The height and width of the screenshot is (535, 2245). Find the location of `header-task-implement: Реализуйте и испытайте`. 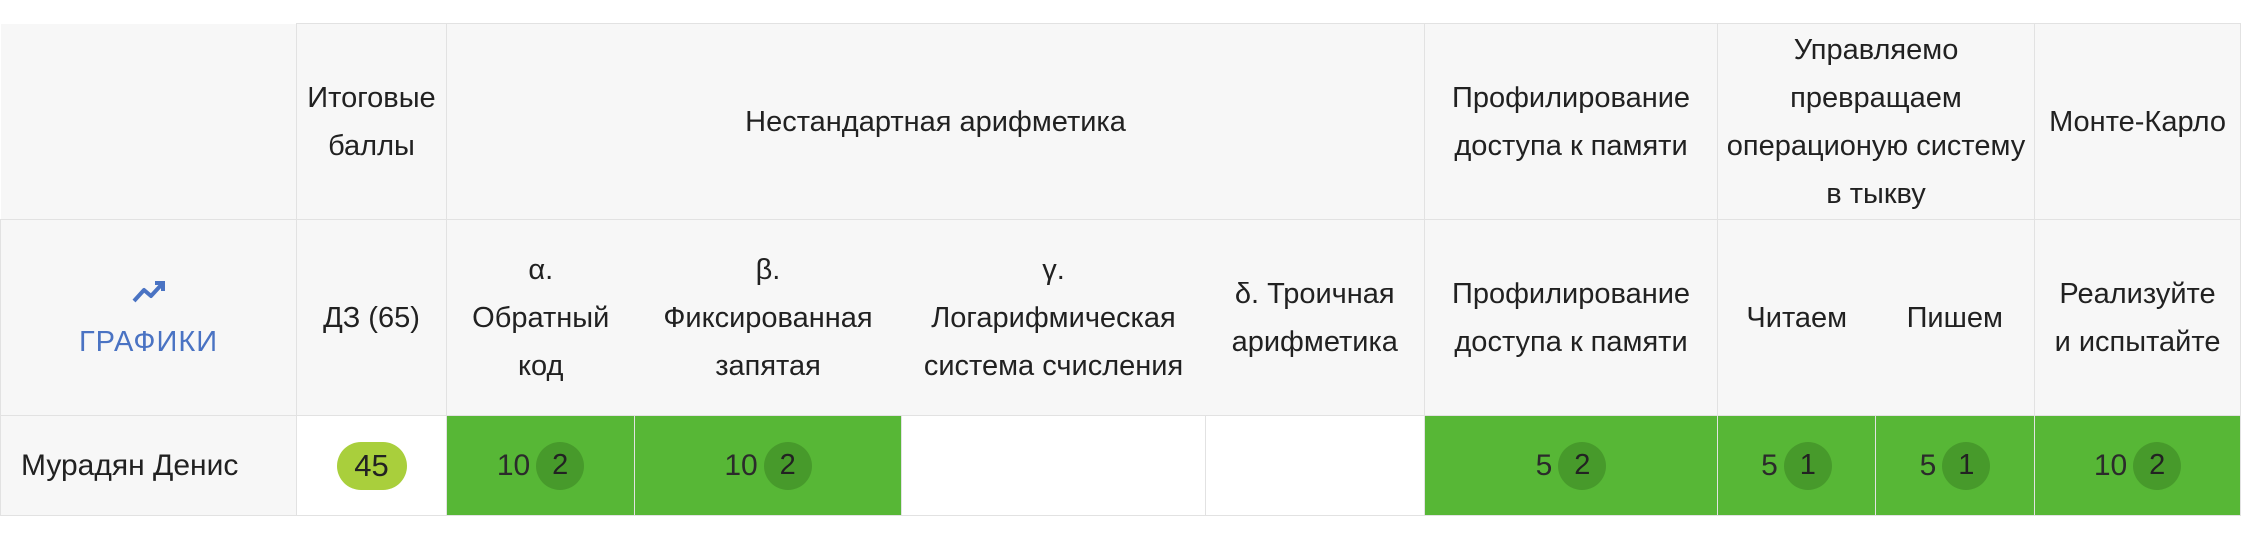

header-task-implement: Реализуйте и испытайте is located at coordinates (2138, 317).